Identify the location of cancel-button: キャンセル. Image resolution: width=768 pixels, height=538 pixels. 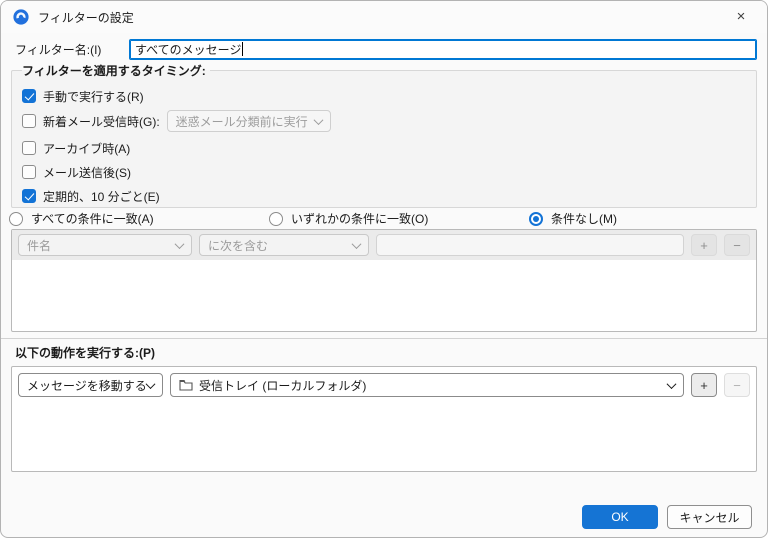
(709, 517).